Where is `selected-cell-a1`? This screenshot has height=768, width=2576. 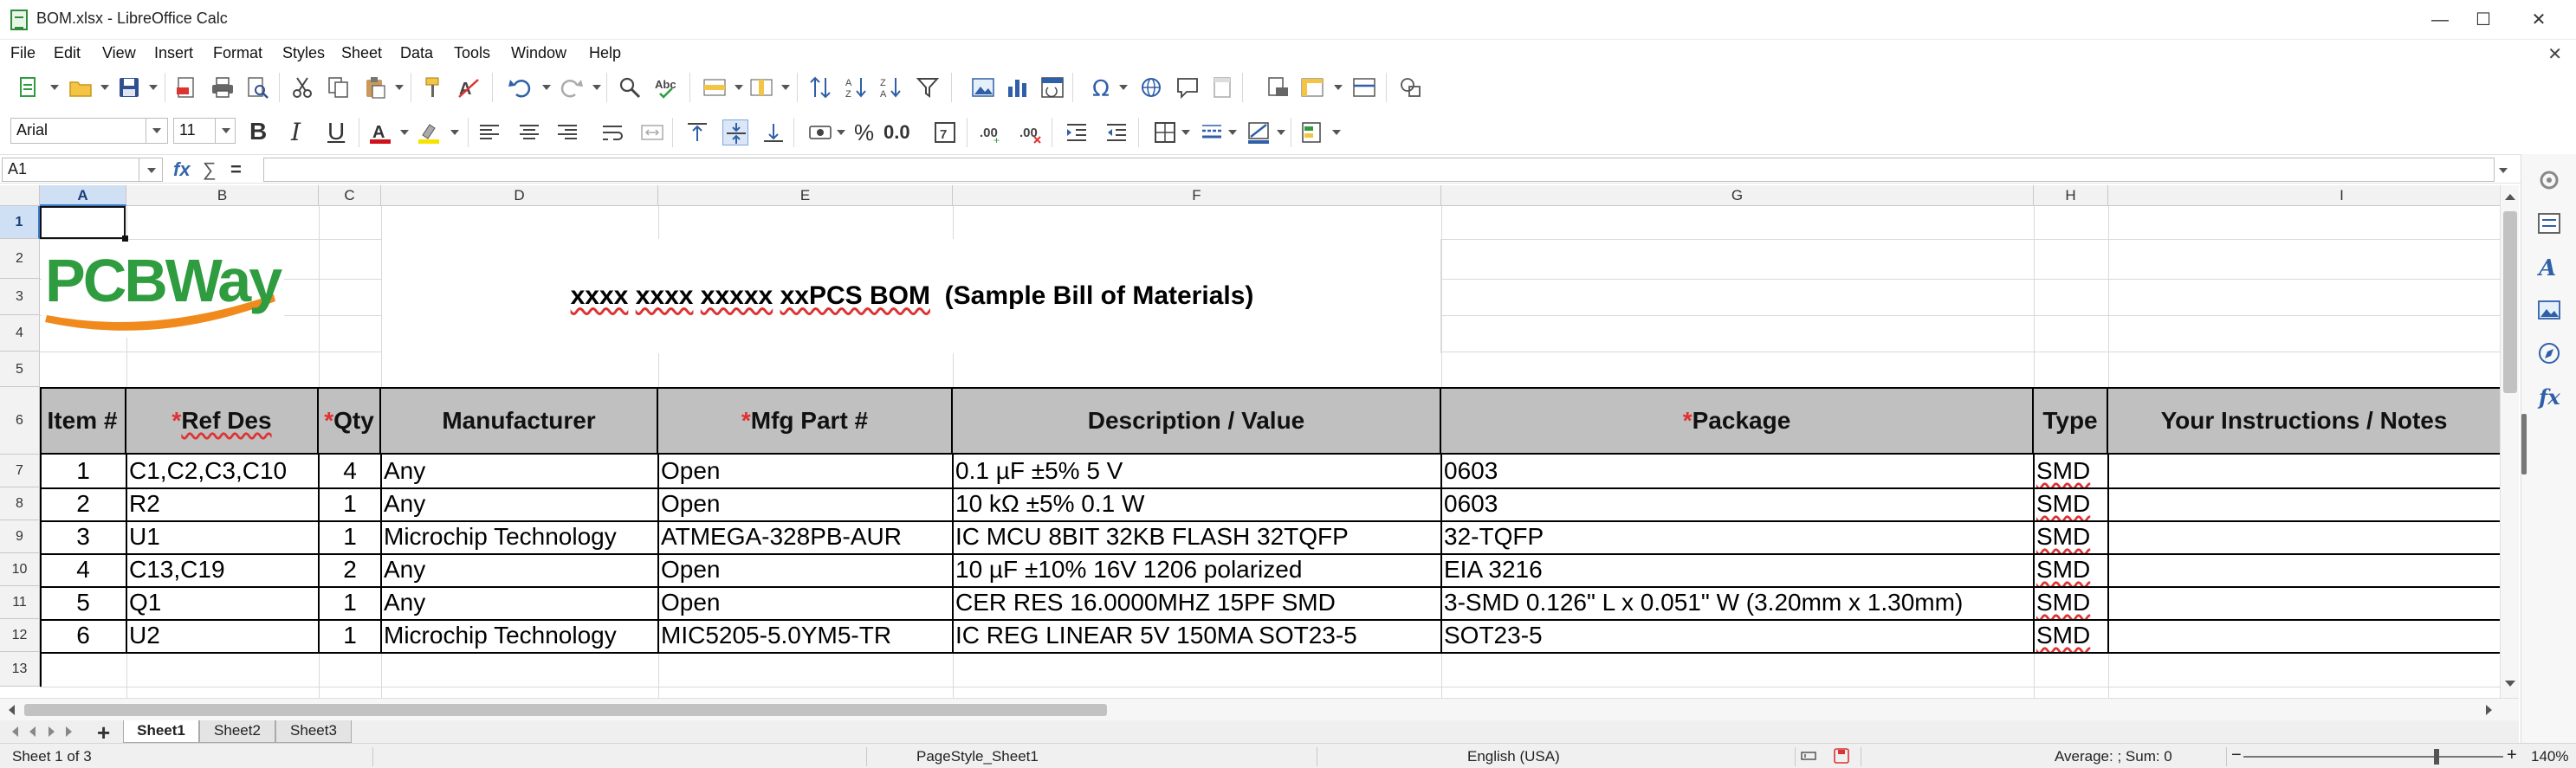 selected-cell-a1 is located at coordinates (83, 223).